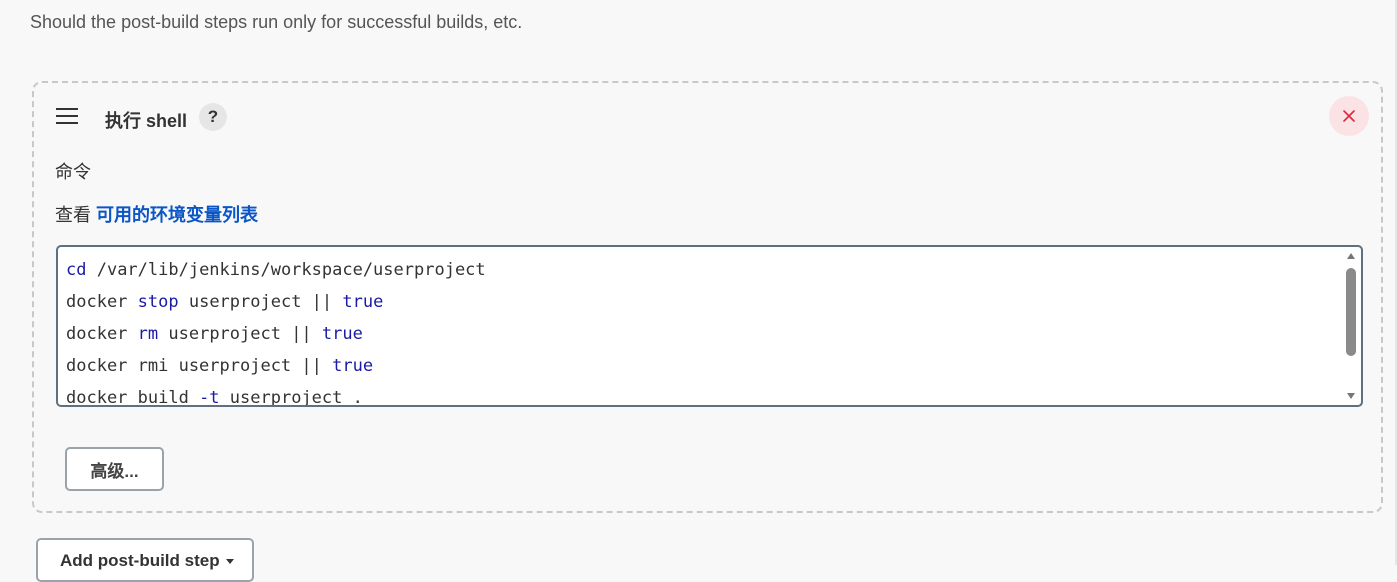 The height and width of the screenshot is (582, 1397). Describe the element at coordinates (1351, 256) in the screenshot. I see `scroll-up-icon` at that location.